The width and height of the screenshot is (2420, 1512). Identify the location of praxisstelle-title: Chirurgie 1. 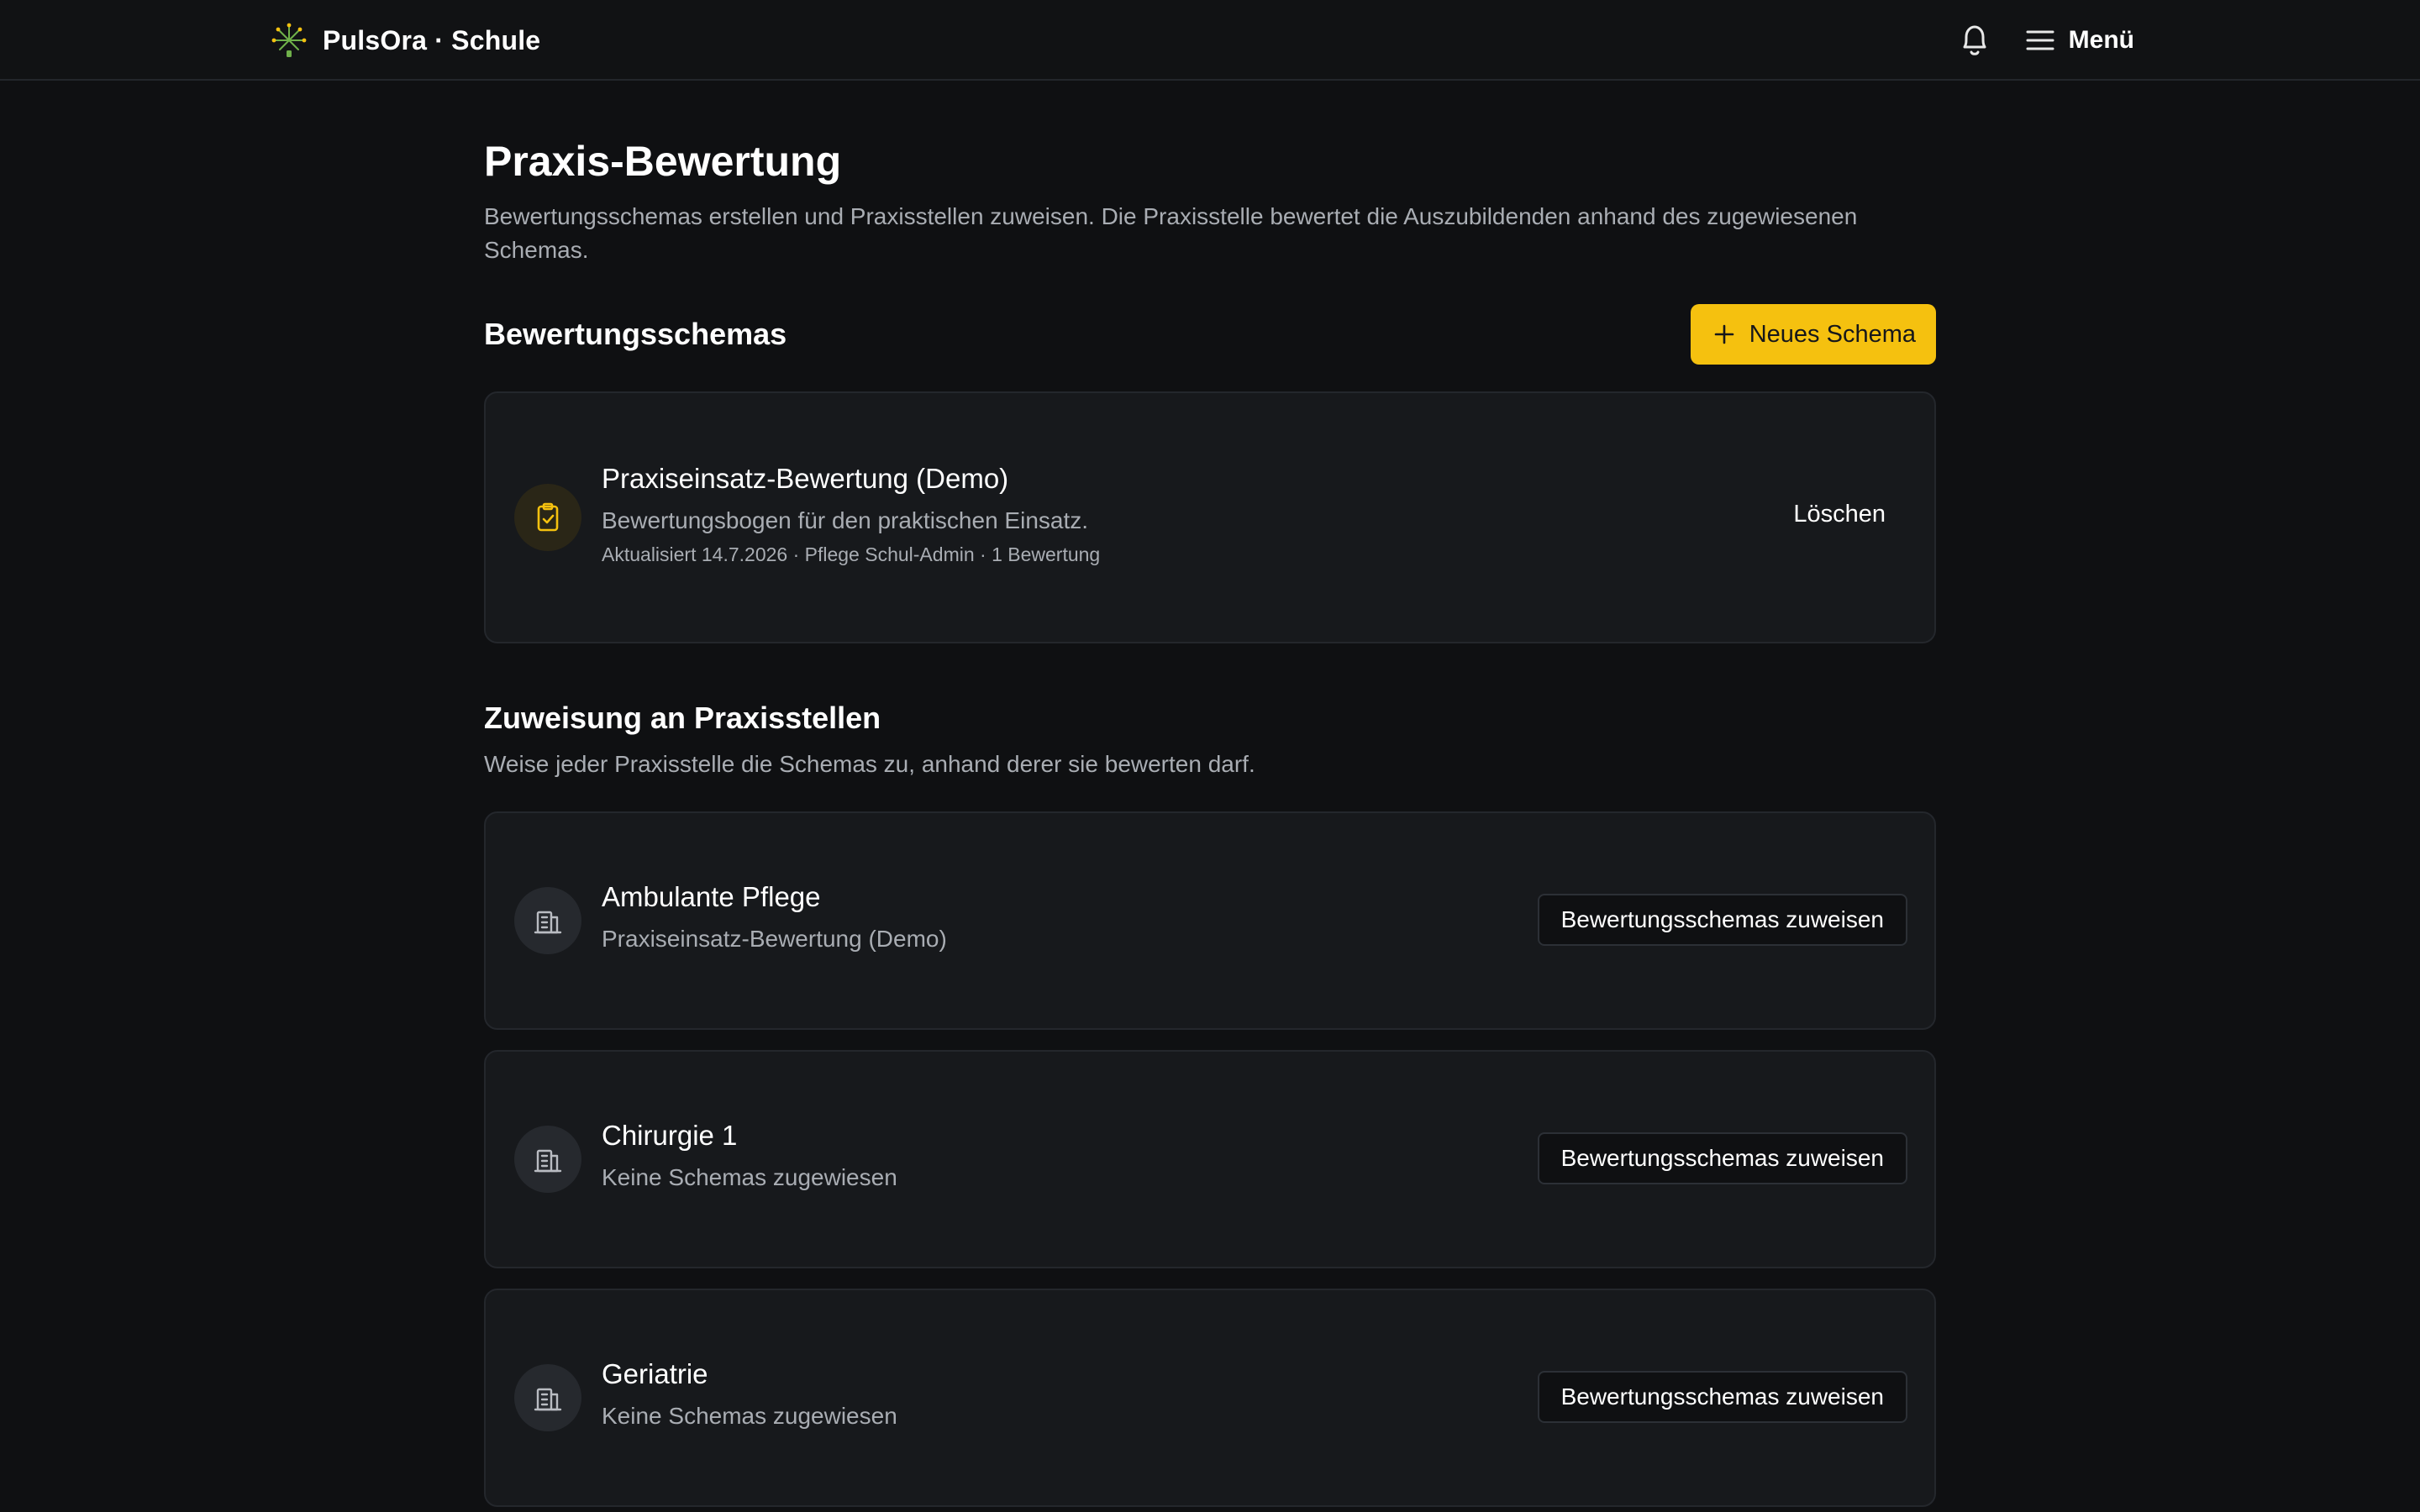
(670, 1135).